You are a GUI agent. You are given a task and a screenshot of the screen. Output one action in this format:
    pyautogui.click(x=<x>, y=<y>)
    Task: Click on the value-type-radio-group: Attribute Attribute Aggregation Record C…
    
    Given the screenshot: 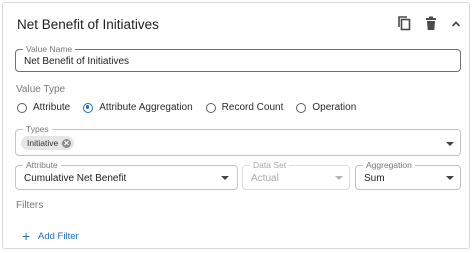 What is the action you would take?
    pyautogui.click(x=193, y=107)
    